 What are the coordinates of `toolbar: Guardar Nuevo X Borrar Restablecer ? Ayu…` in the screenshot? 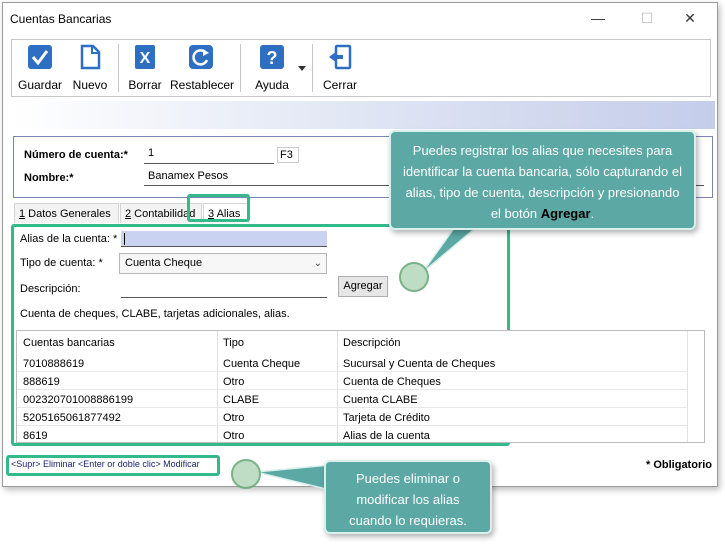 It's located at (361, 68).